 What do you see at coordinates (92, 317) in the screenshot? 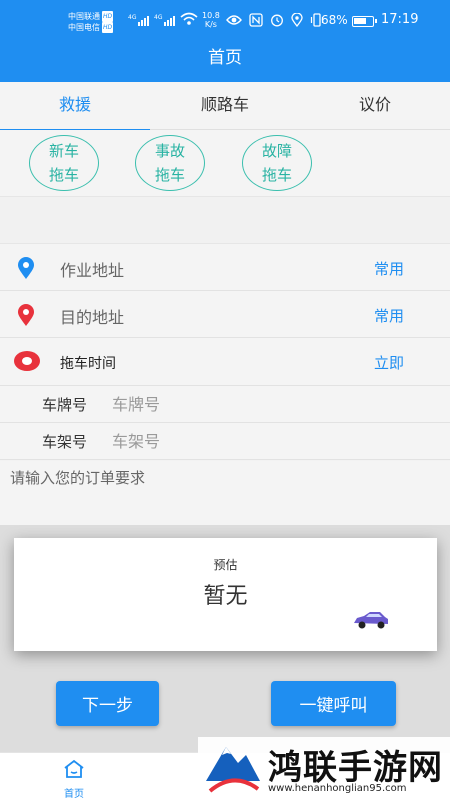
I see `destination-label: 目的地址` at bounding box center [92, 317].